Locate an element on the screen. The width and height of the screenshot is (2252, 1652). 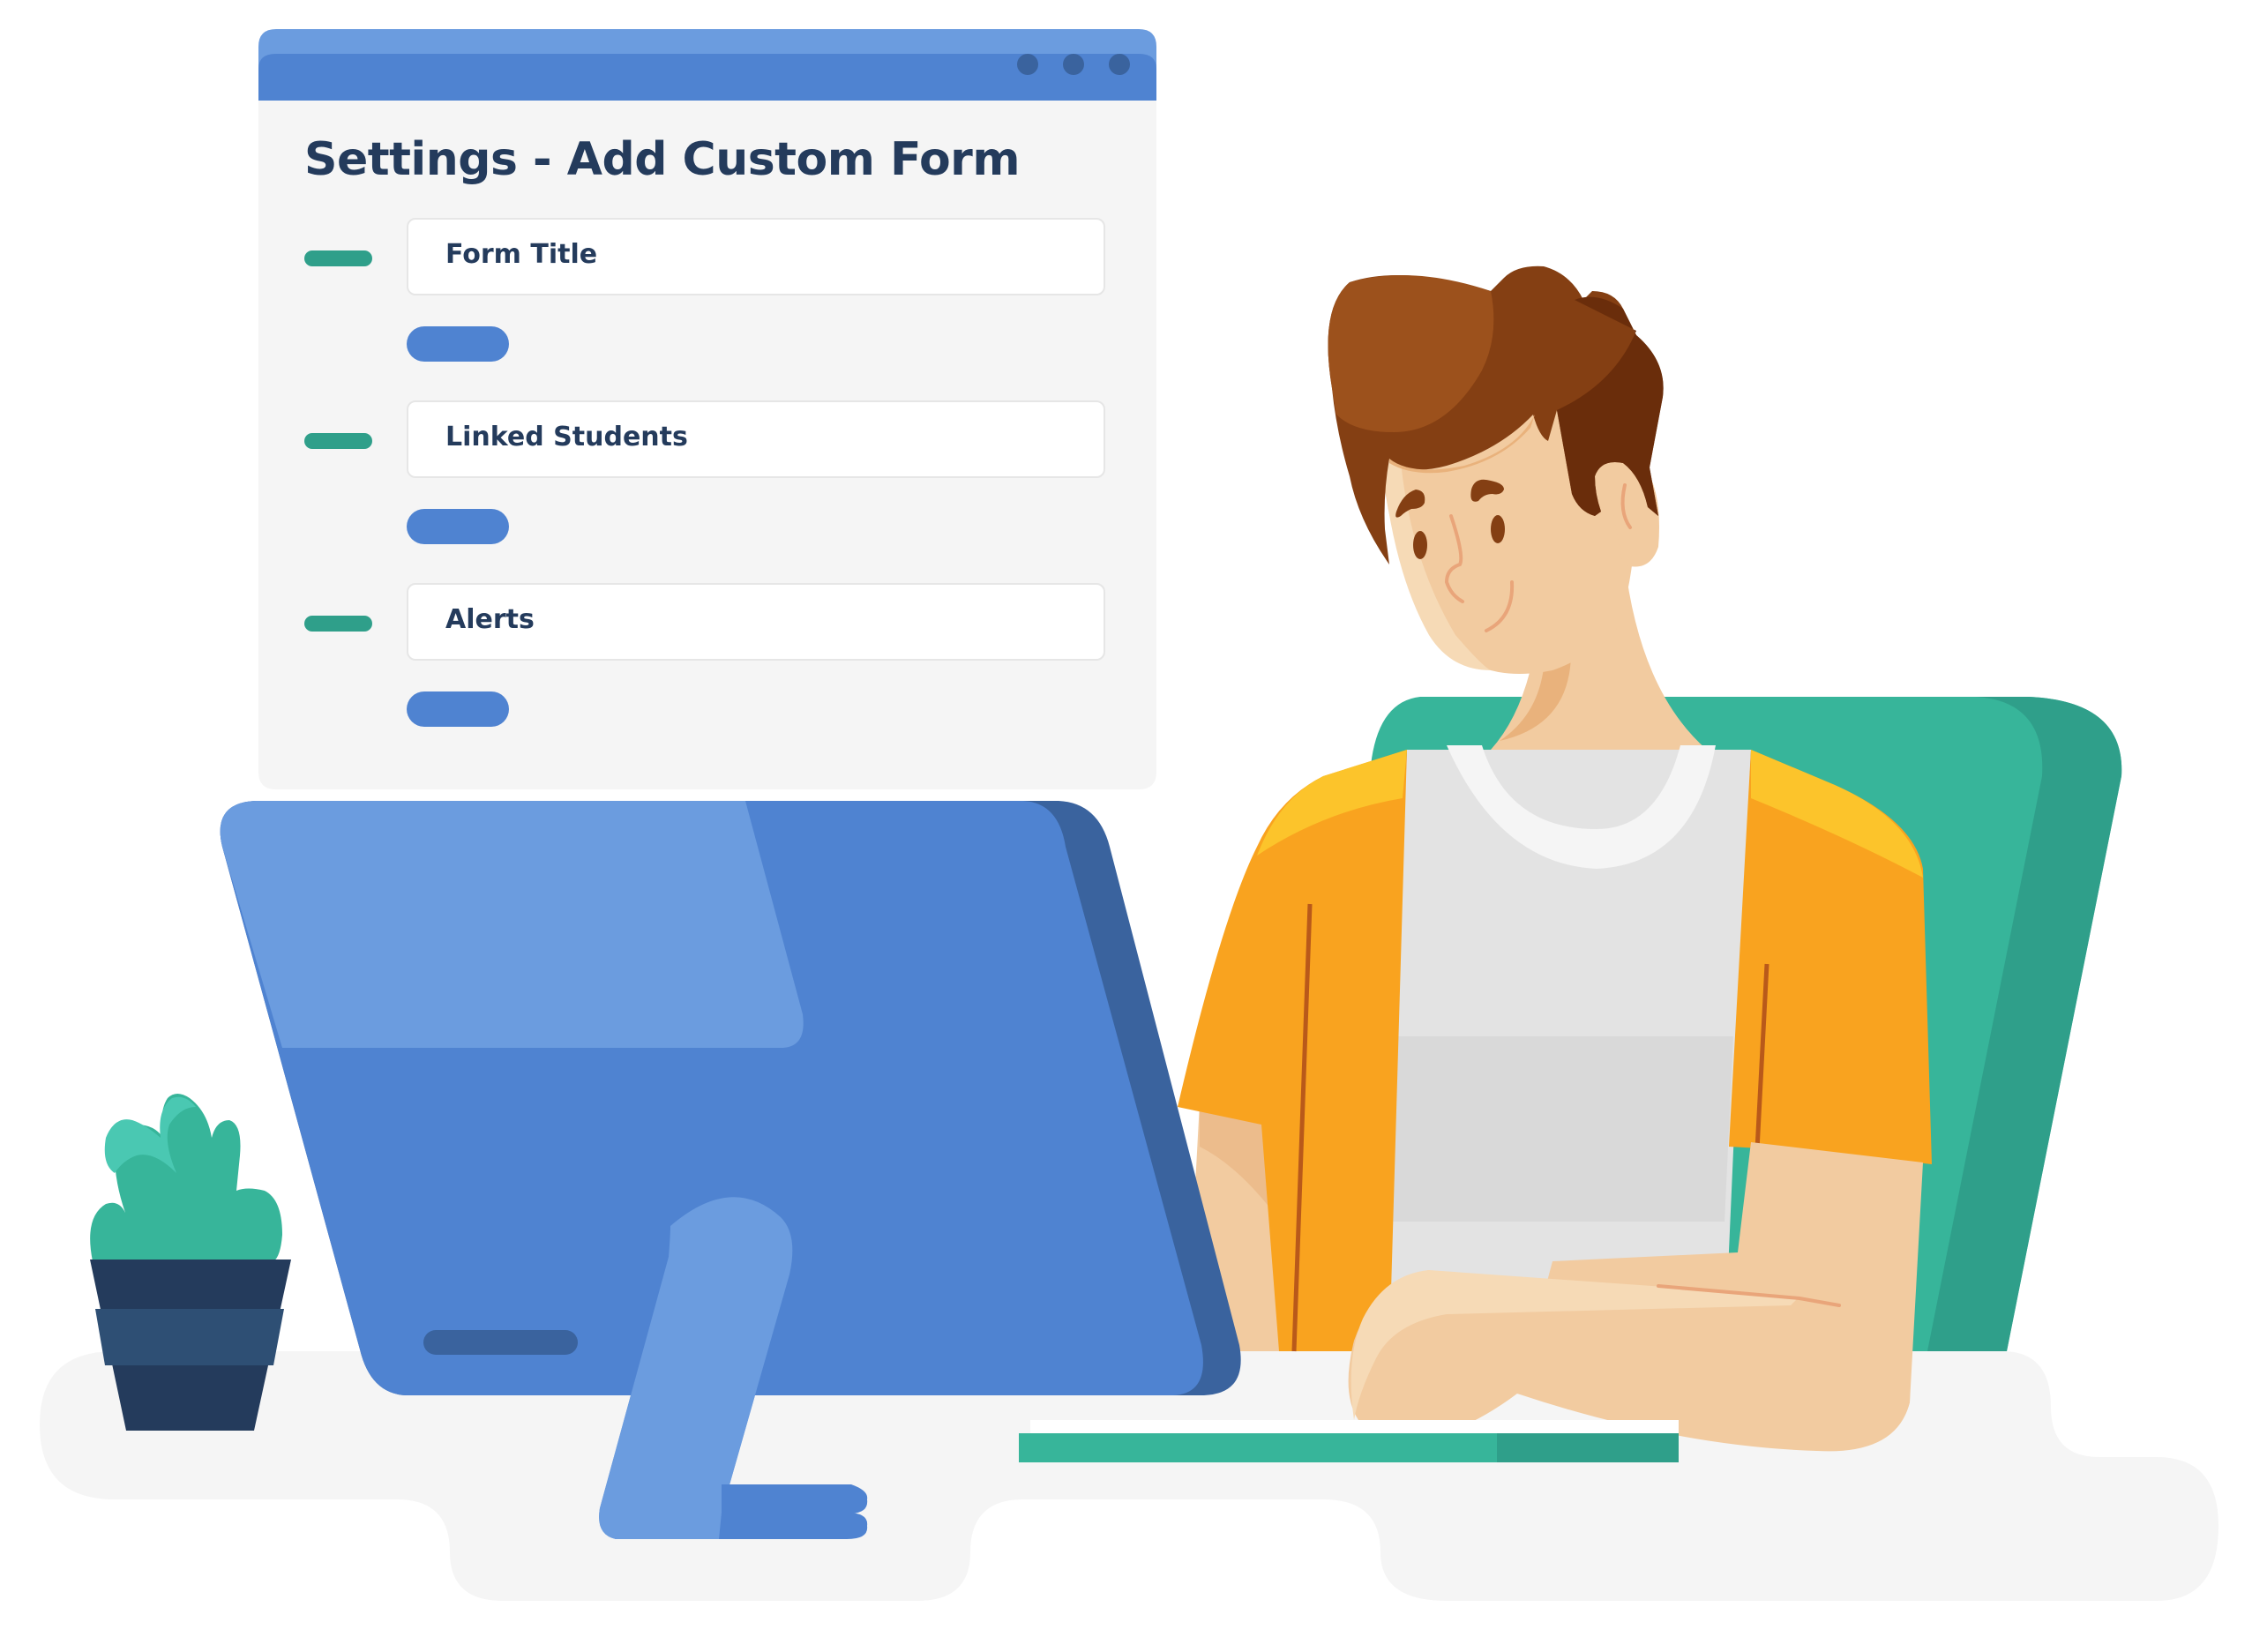
form-title-toggle-button is located at coordinates (458, 344).